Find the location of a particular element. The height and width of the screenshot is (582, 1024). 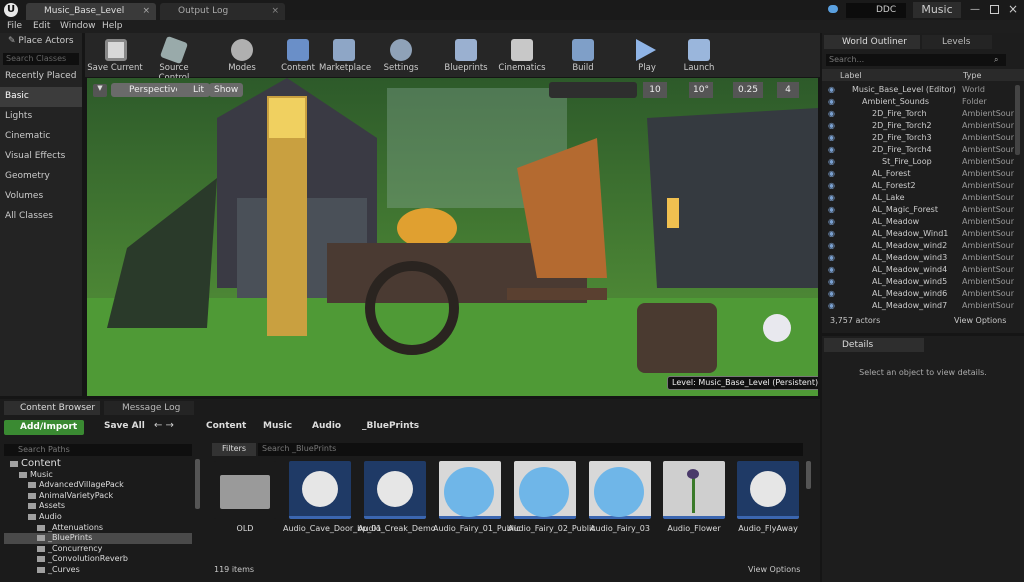

search-classes-input: Search Classes is located at coordinates (41, 59).